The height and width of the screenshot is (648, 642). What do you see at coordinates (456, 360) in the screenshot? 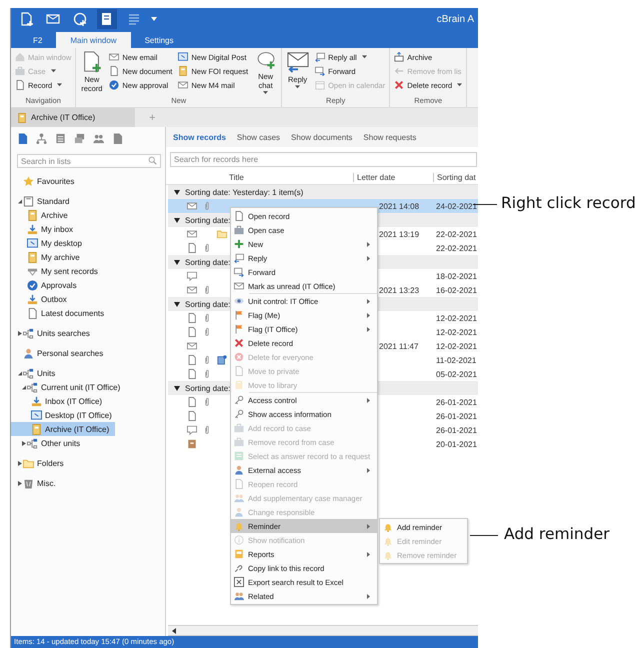
I see `table-cell: 11-02-2021` at bounding box center [456, 360].